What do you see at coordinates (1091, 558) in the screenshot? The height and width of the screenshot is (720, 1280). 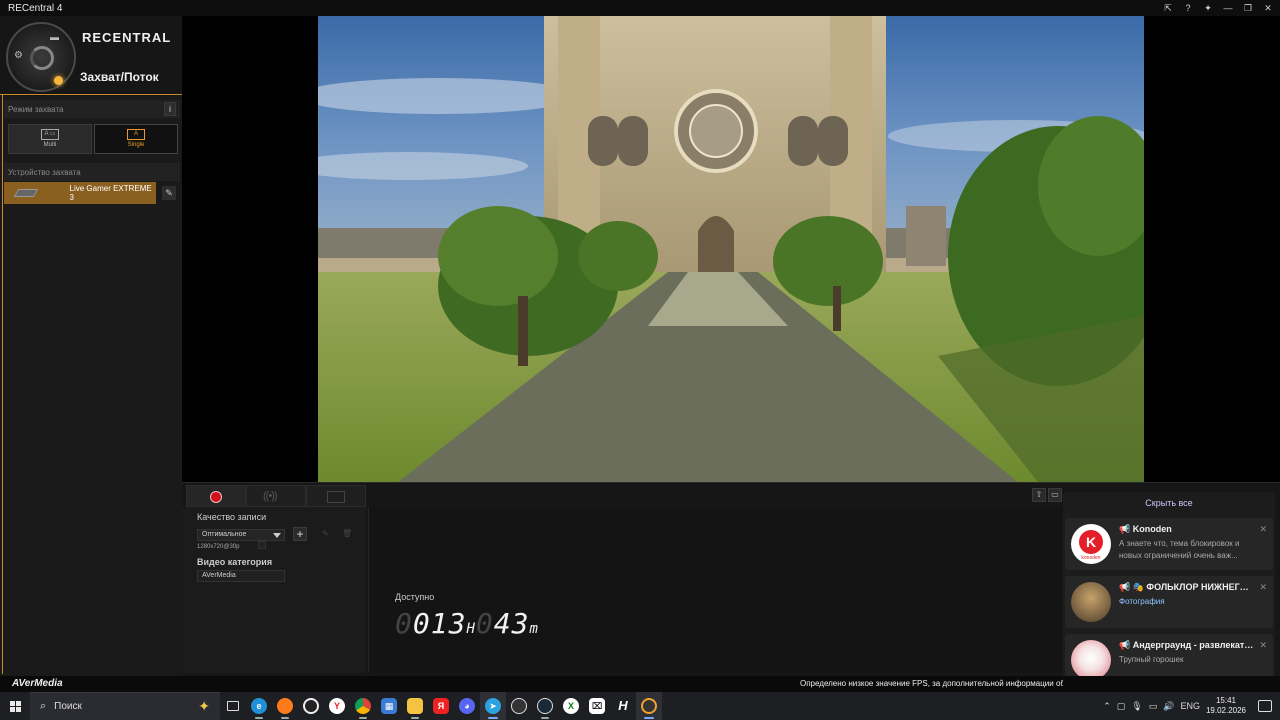 I see `avatar-caption: konoden` at bounding box center [1091, 558].